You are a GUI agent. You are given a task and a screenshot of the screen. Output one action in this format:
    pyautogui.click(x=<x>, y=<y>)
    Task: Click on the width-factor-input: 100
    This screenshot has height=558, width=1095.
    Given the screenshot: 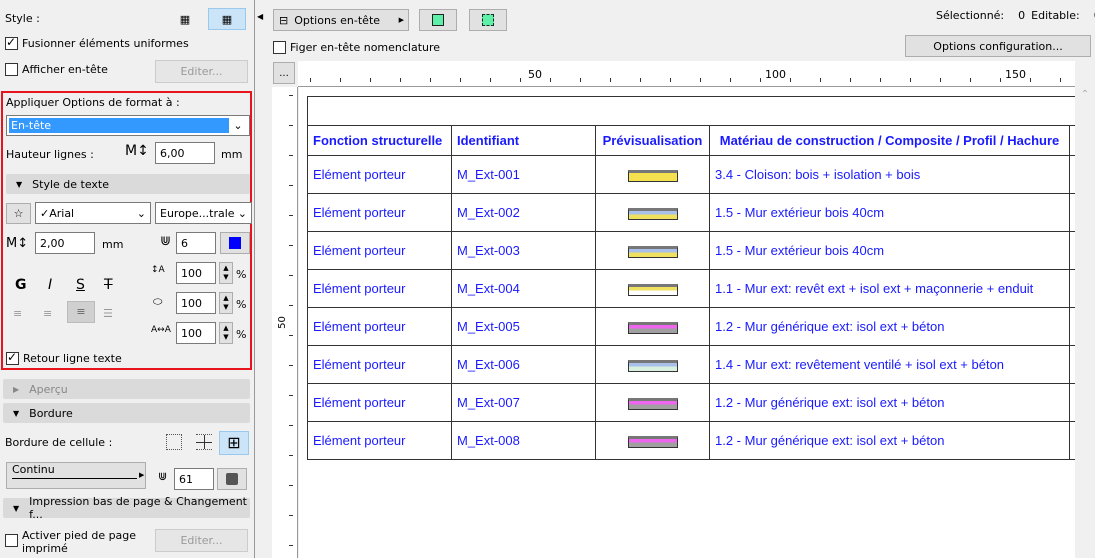 What is the action you would take?
    pyautogui.click(x=196, y=303)
    